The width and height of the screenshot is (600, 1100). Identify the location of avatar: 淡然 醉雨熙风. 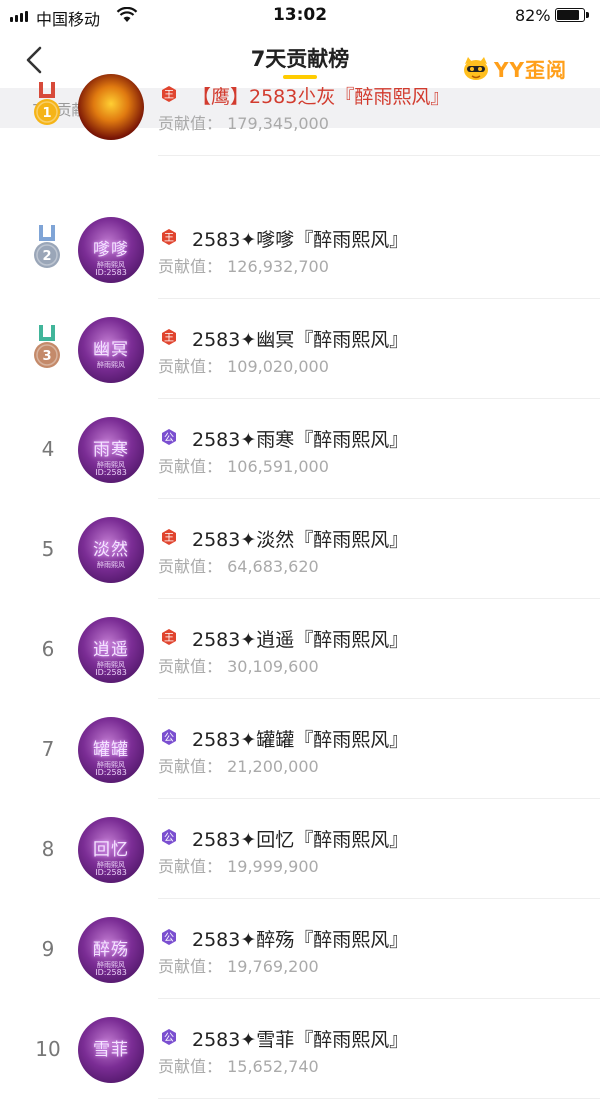
(111, 550).